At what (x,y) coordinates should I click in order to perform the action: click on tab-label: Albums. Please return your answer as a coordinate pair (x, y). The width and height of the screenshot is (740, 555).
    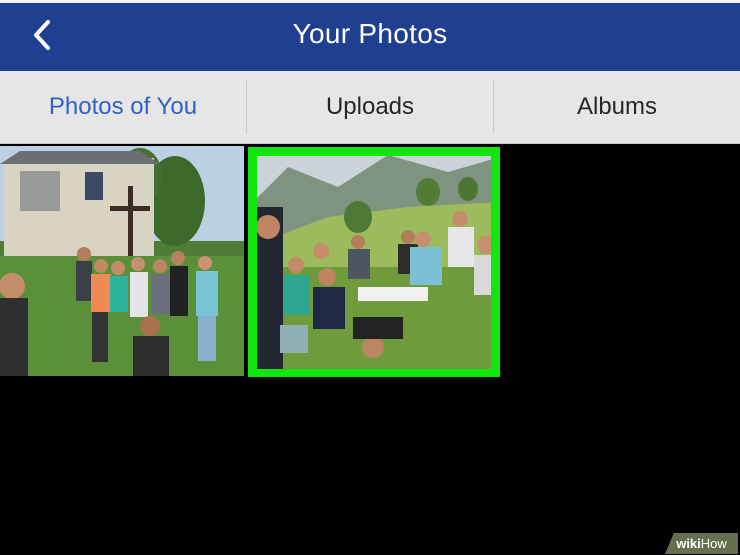
    Looking at the image, I should click on (617, 106).